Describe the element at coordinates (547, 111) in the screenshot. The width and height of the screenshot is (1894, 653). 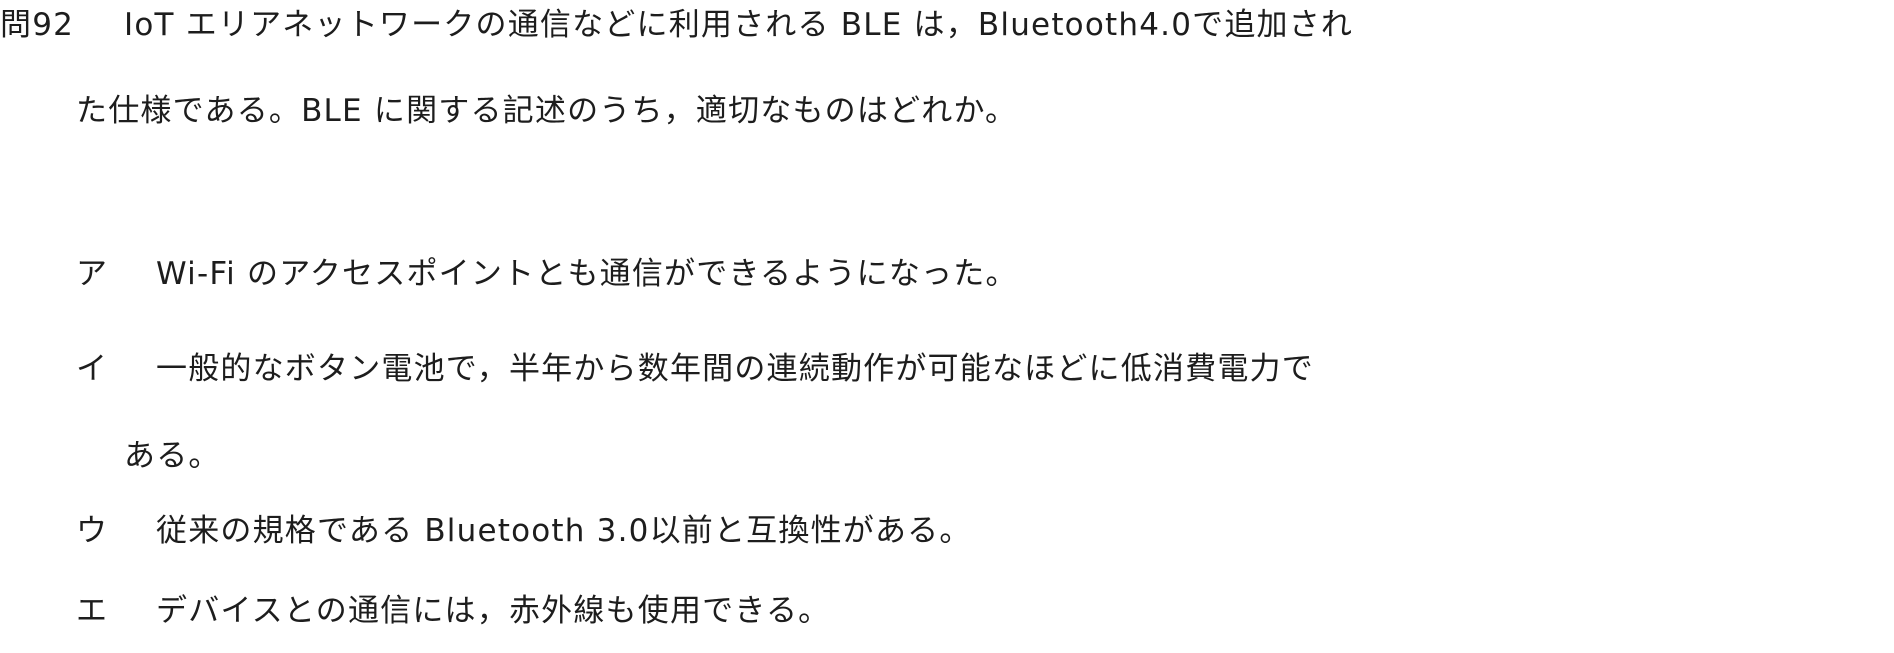
I see `question-text-line2: た仕様である。BLE に関する記述のうち，適切なものはどれか。` at that location.